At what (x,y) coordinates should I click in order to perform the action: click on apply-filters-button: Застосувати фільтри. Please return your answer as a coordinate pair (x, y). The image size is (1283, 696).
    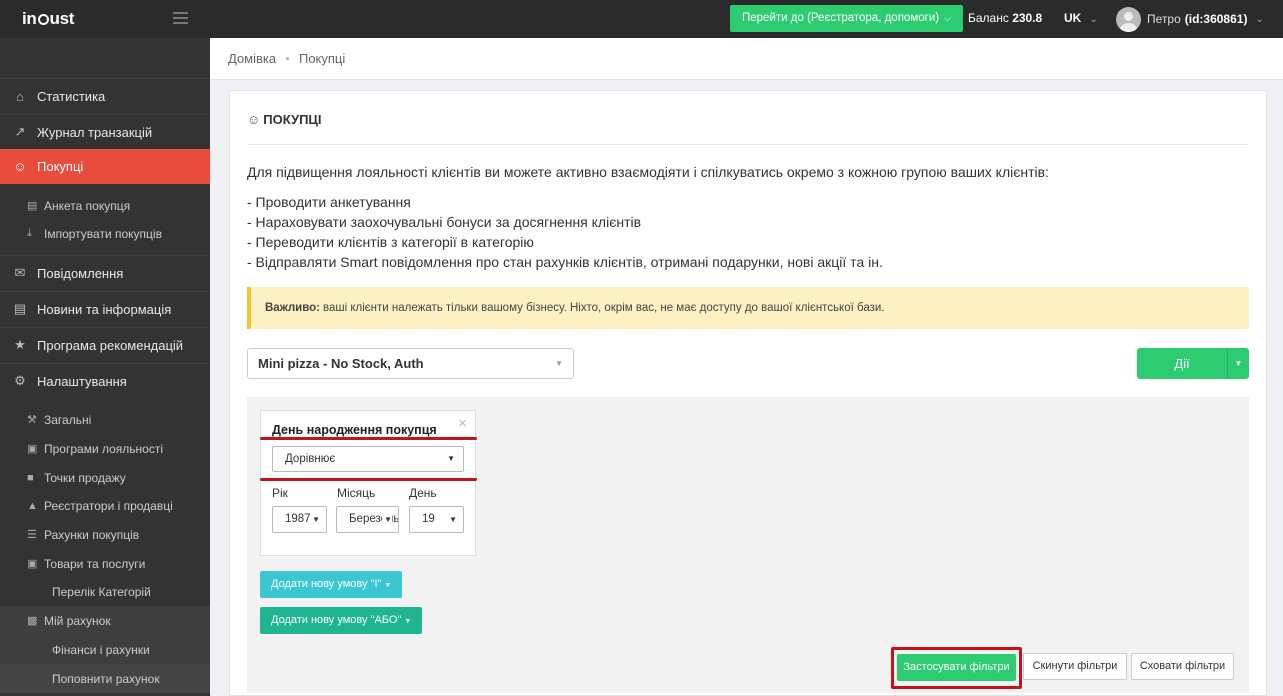
    Looking at the image, I should click on (956, 667).